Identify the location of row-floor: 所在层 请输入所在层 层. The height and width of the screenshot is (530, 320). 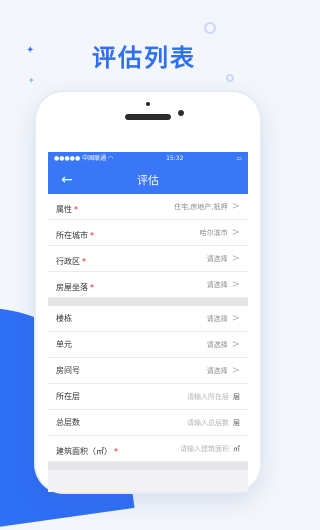
(148, 397).